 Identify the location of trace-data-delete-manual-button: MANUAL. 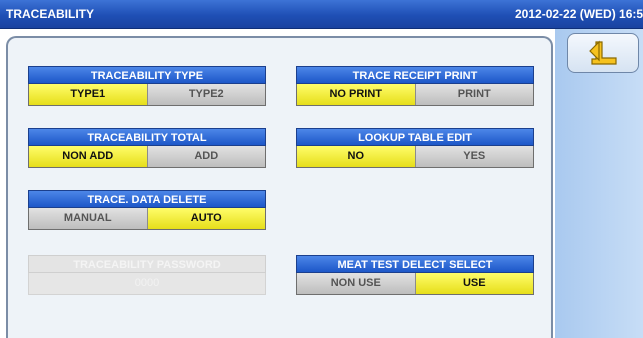
(88, 218).